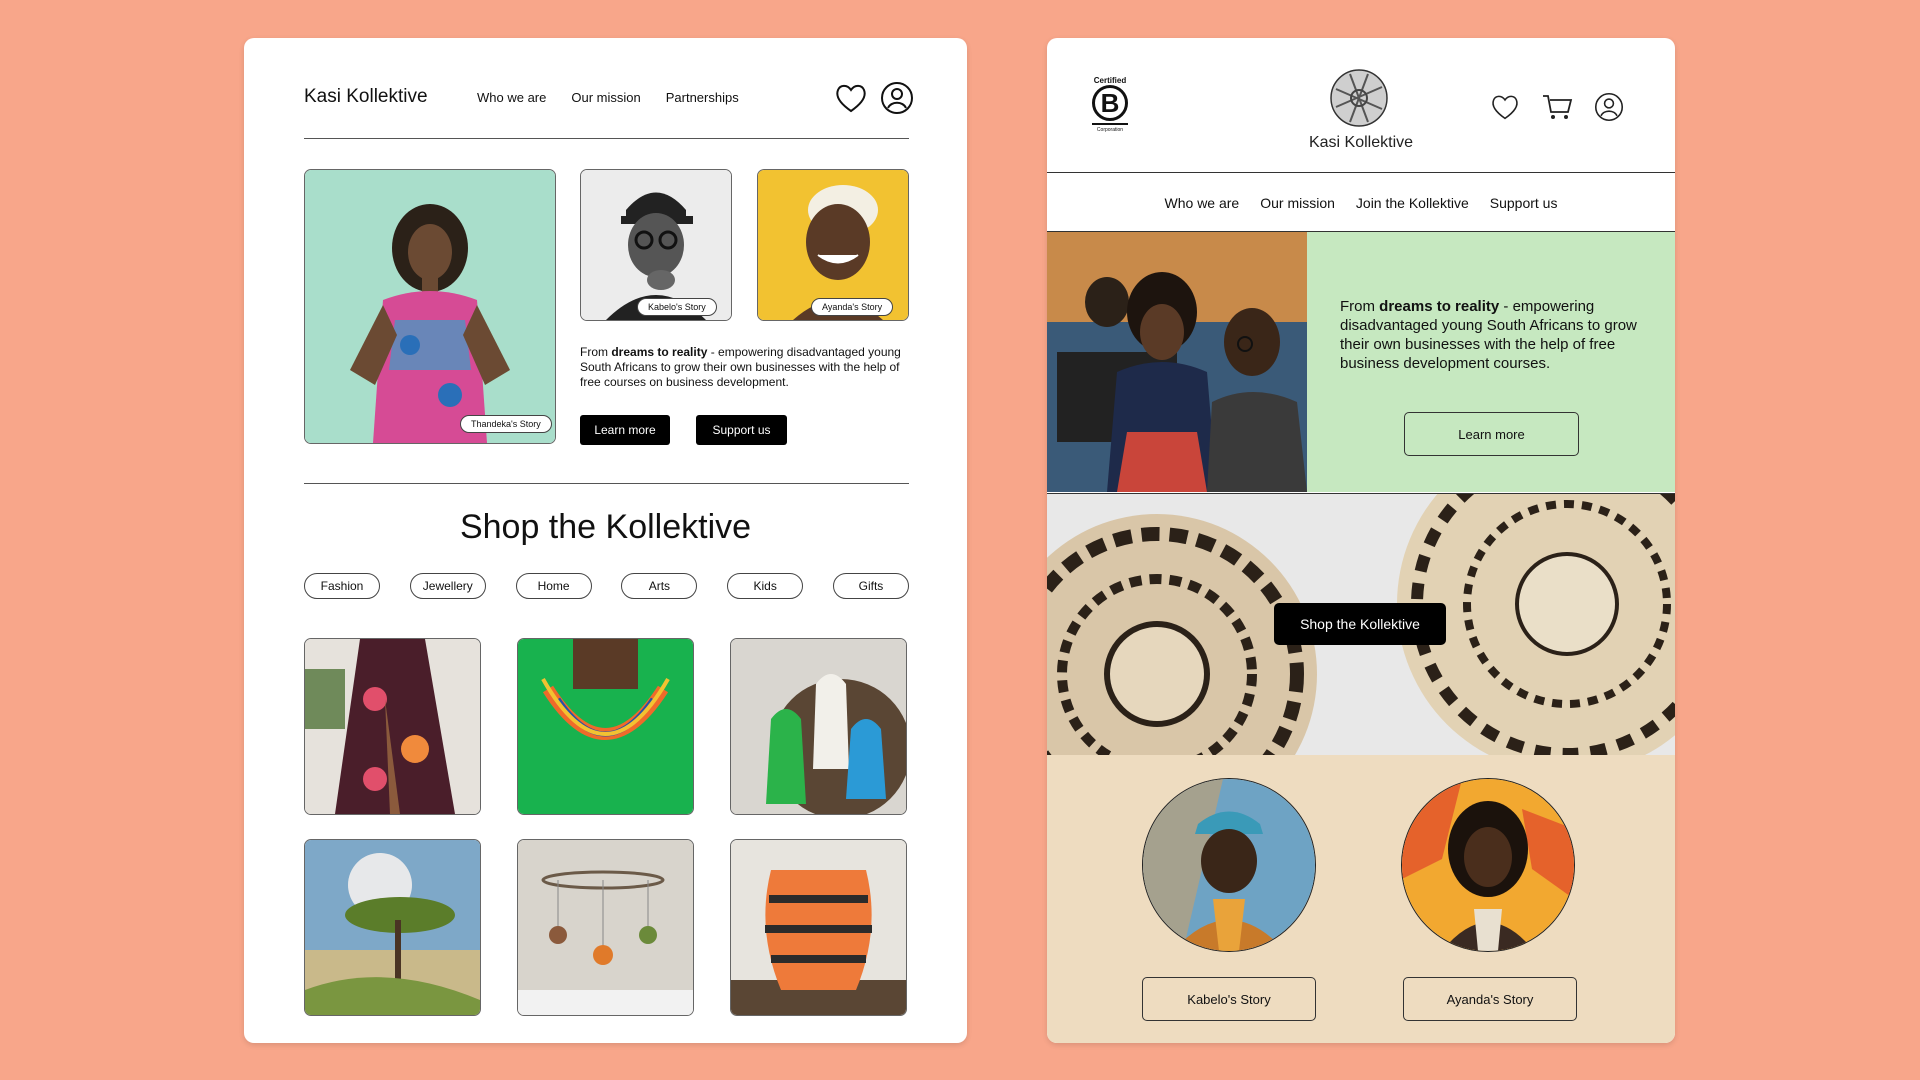 This screenshot has width=1920, height=1080. What do you see at coordinates (447, 586) in the screenshot?
I see `category-jewellery: Jewellery` at bounding box center [447, 586].